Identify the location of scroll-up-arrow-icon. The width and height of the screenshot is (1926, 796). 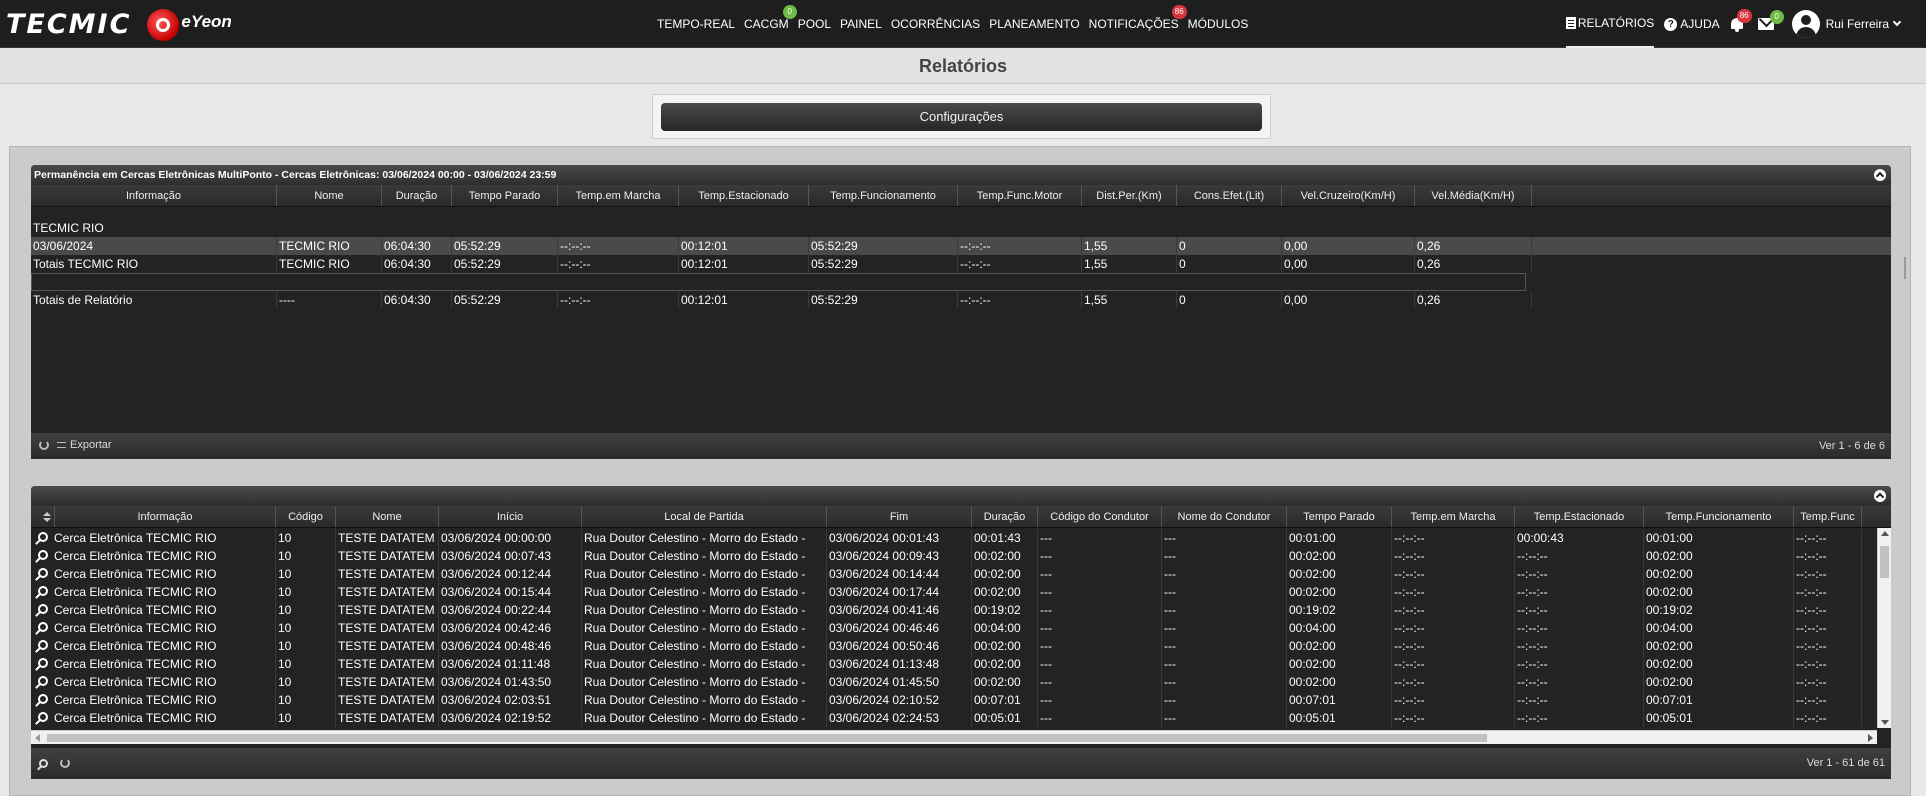
(1885, 533).